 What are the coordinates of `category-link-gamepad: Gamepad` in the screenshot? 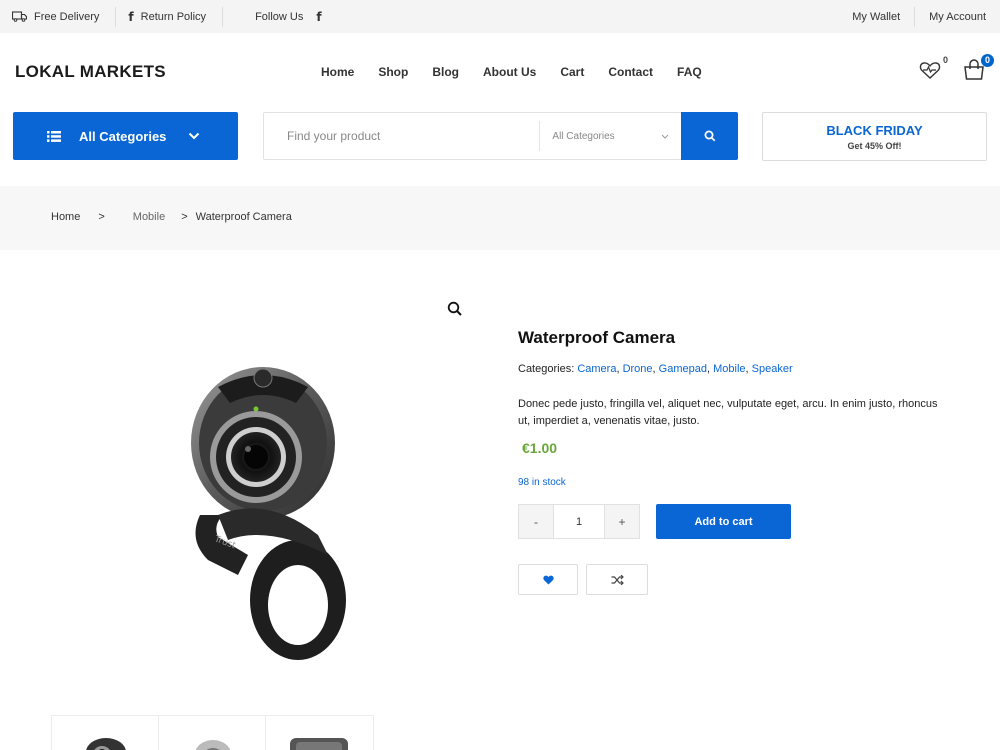 It's located at (683, 369).